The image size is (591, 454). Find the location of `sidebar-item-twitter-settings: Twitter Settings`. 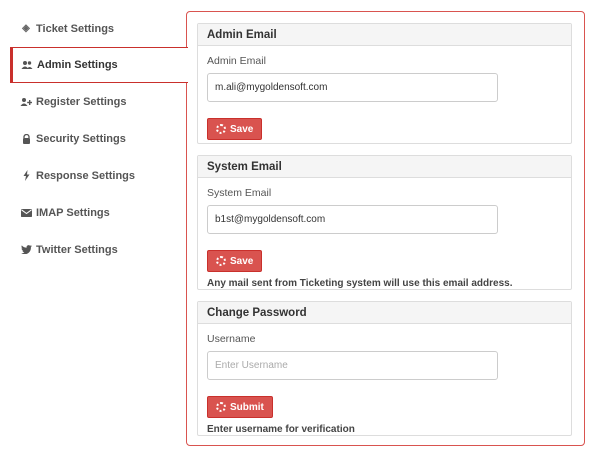

sidebar-item-twitter-settings: Twitter Settings is located at coordinates (93, 249).